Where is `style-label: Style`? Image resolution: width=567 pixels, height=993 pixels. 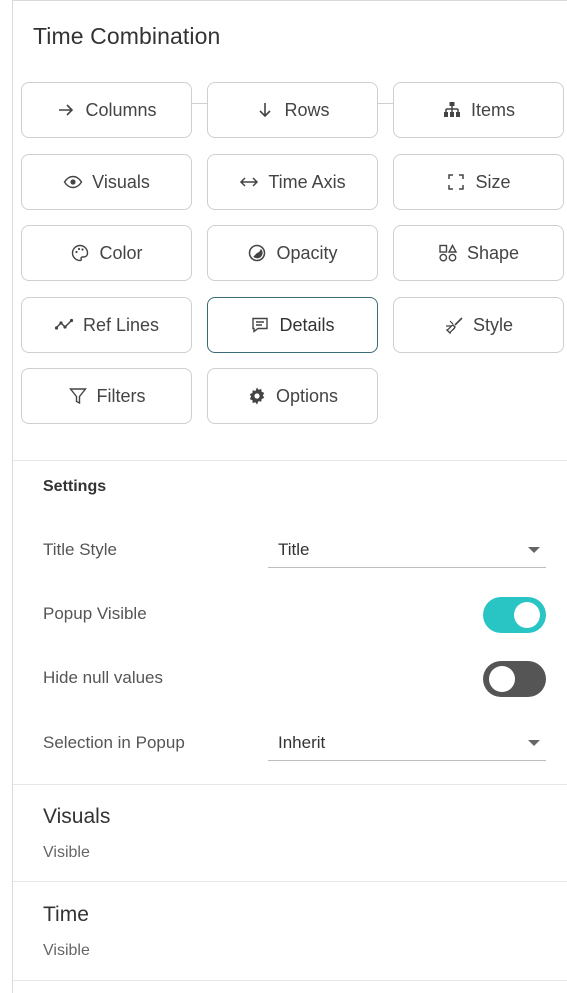
style-label: Style is located at coordinates (493, 324).